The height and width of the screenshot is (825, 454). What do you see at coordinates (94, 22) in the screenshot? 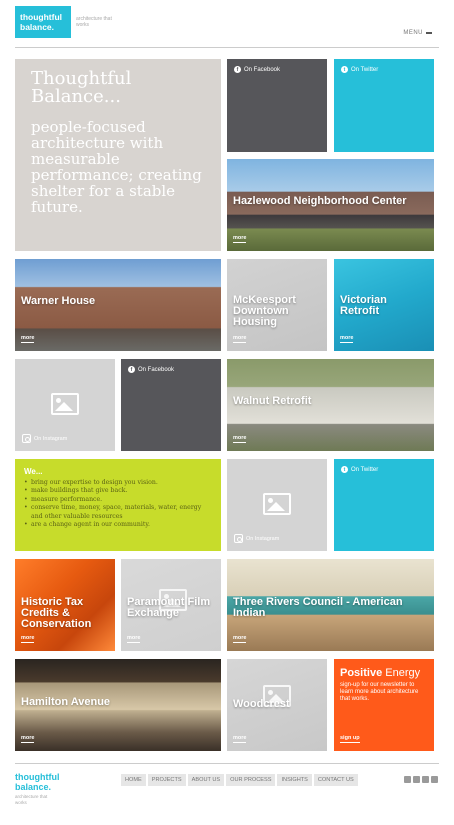
I see `tagline: architecture that works` at bounding box center [94, 22].